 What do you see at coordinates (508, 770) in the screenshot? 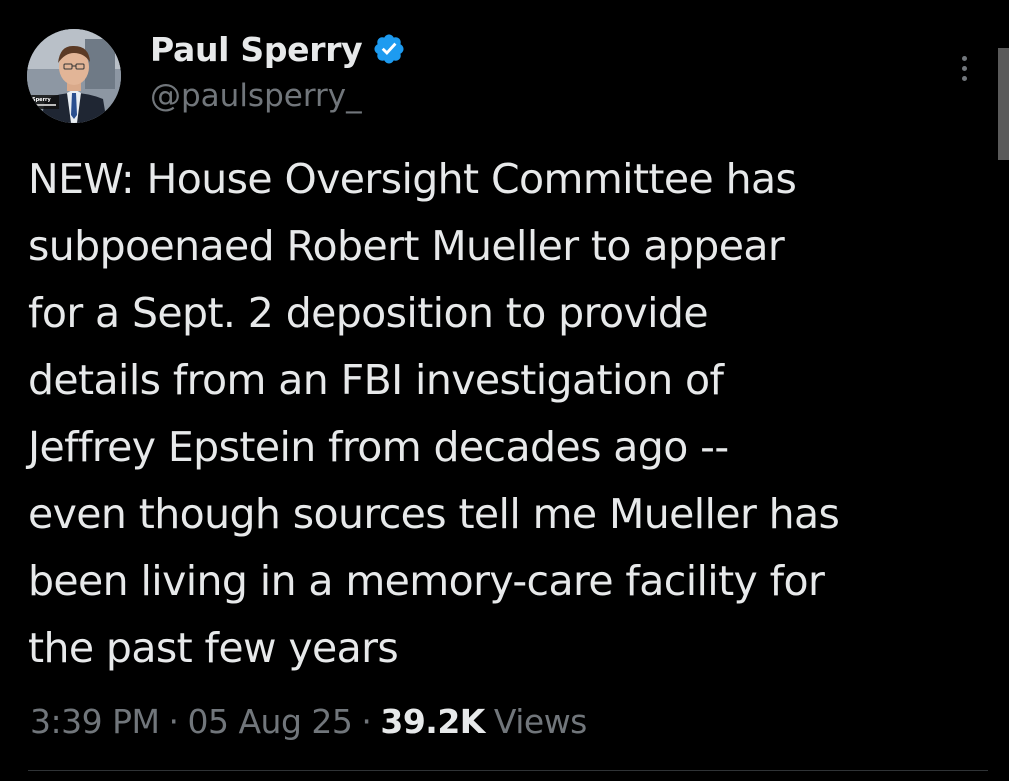
I see `divider` at bounding box center [508, 770].